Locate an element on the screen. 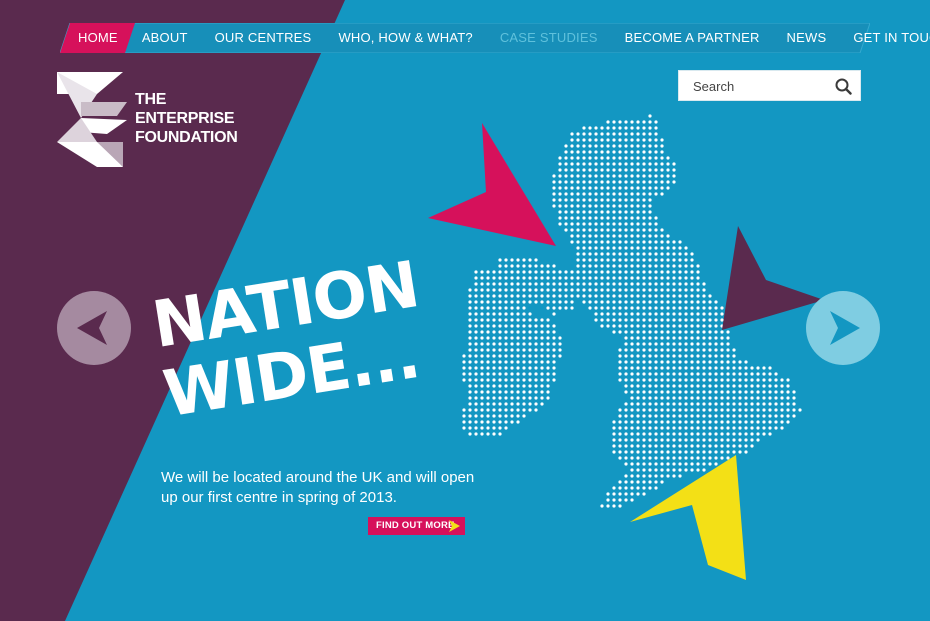  arrow-right-icon is located at coordinates (454, 526).